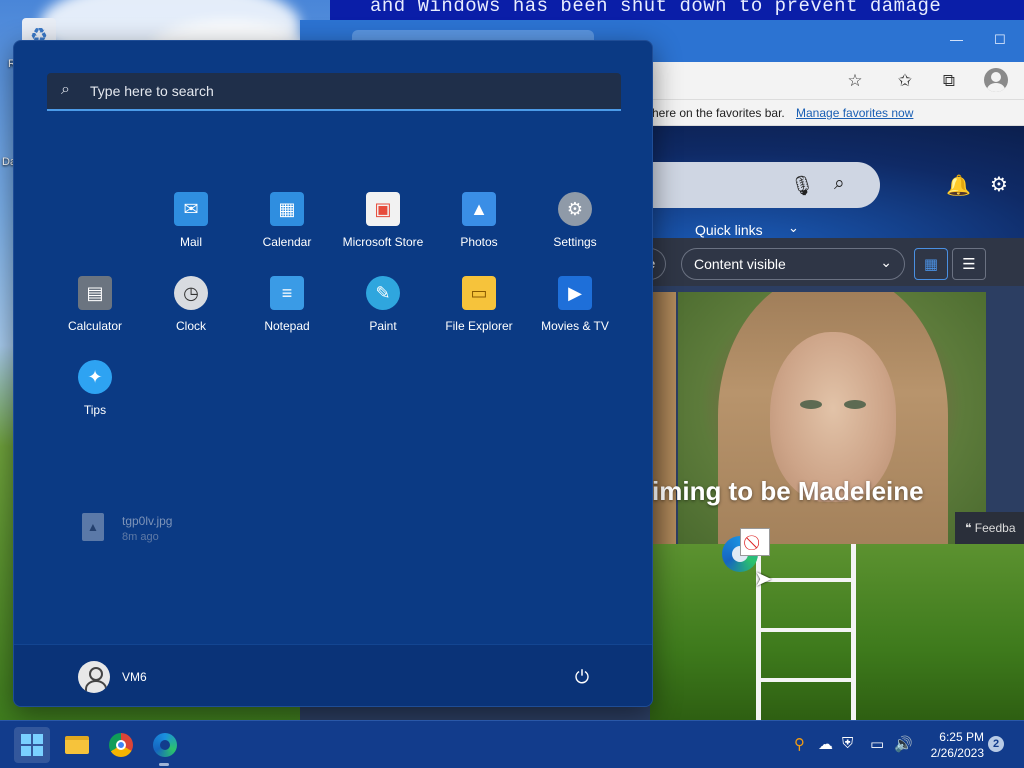  I want to click on content-visibility-dropdown: Content visible ⌄, so click(793, 264).